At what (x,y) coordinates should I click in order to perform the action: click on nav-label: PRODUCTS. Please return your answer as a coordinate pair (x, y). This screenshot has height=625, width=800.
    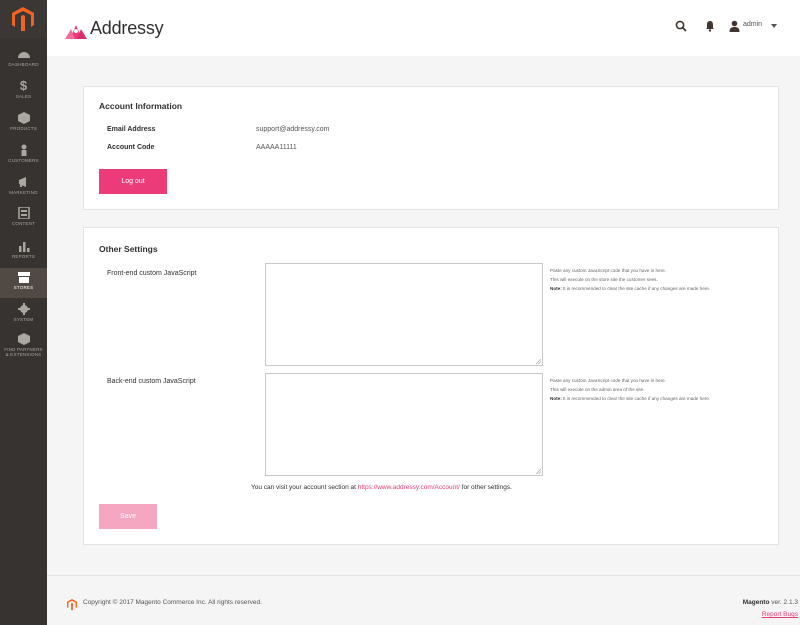
    Looking at the image, I should click on (23, 128).